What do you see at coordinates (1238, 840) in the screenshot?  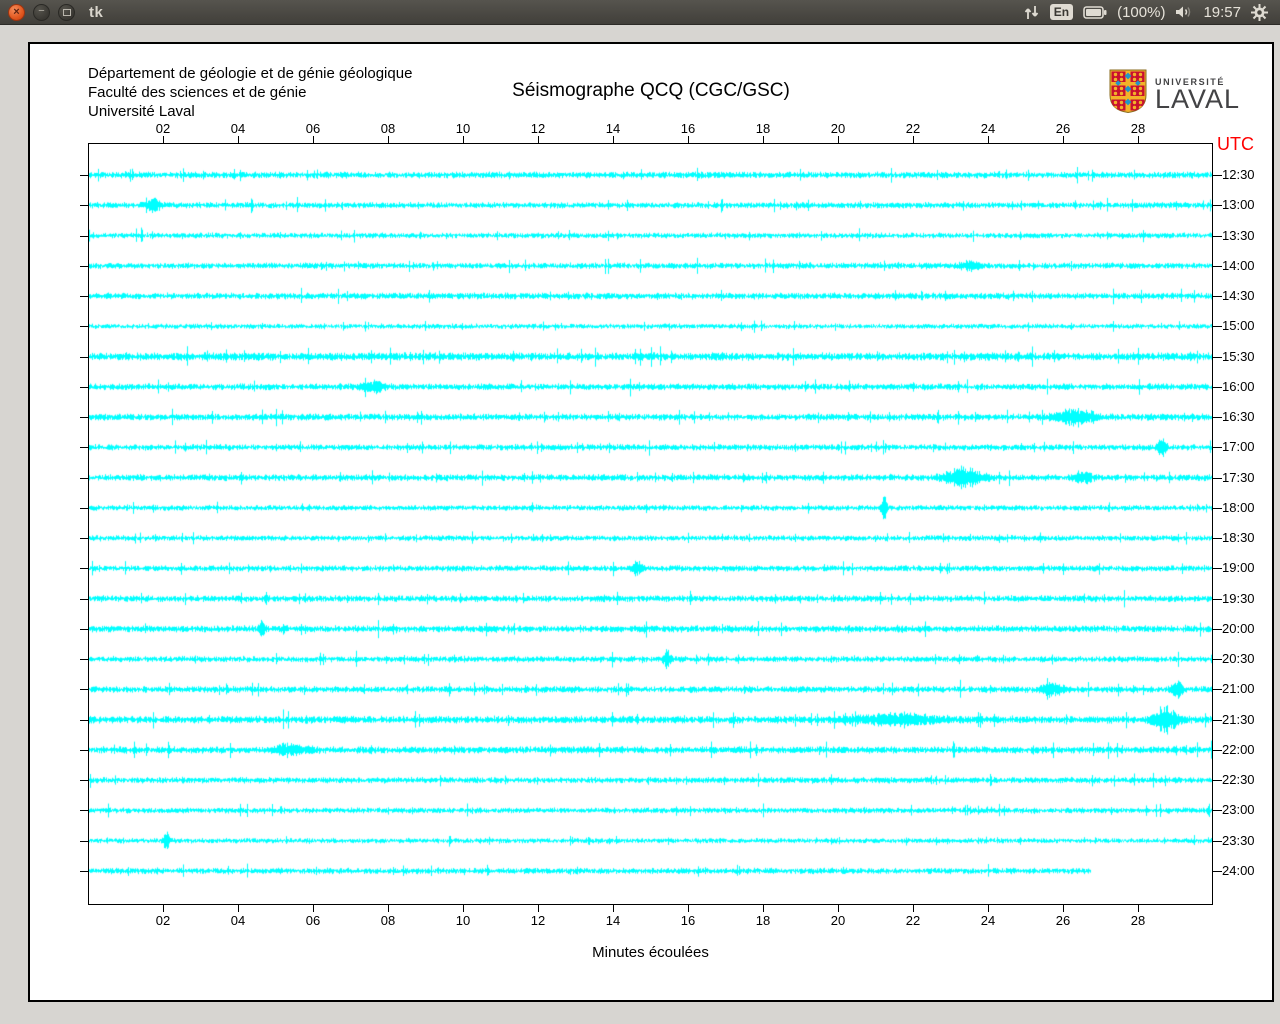 I see `row-utc-label: 23:30` at bounding box center [1238, 840].